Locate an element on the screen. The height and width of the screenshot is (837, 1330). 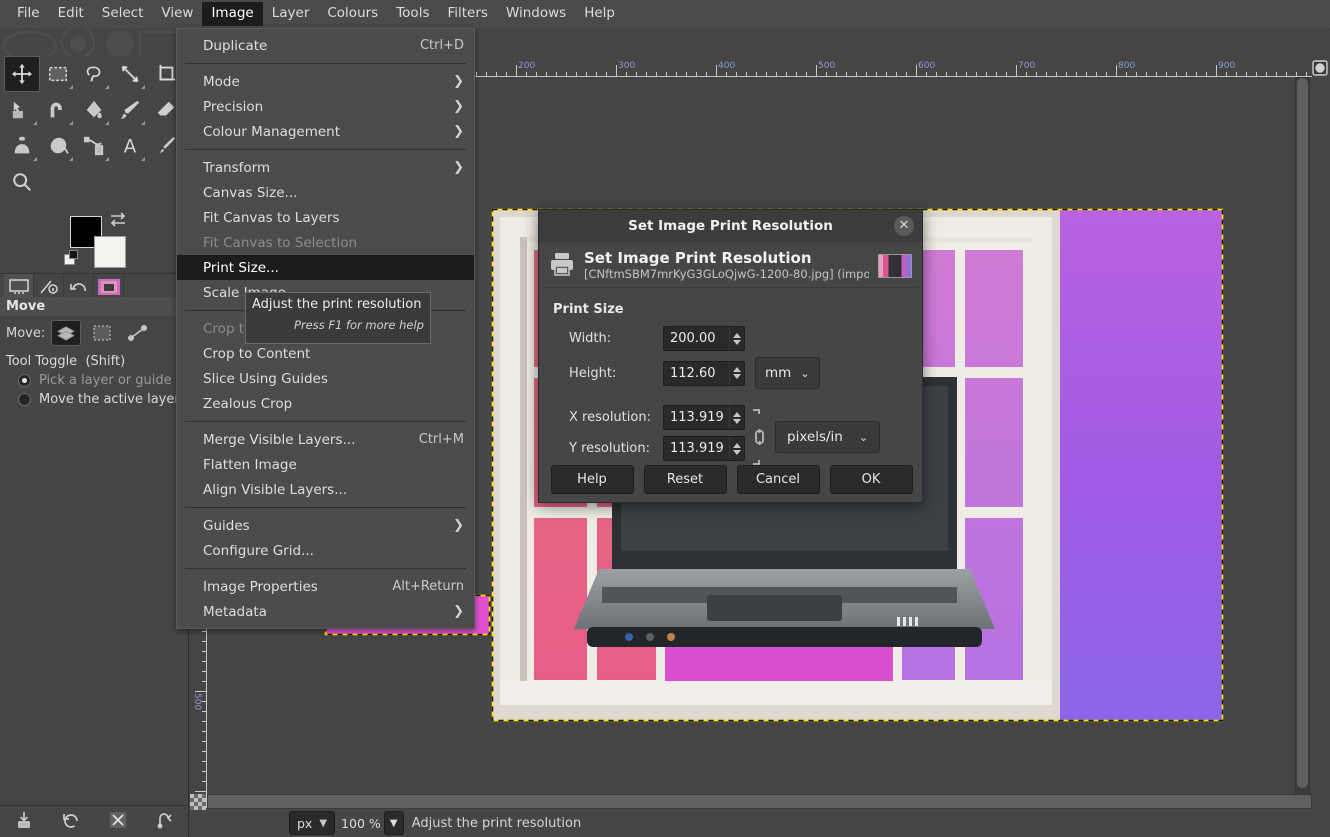
size-unit-value: mm is located at coordinates (778, 373).